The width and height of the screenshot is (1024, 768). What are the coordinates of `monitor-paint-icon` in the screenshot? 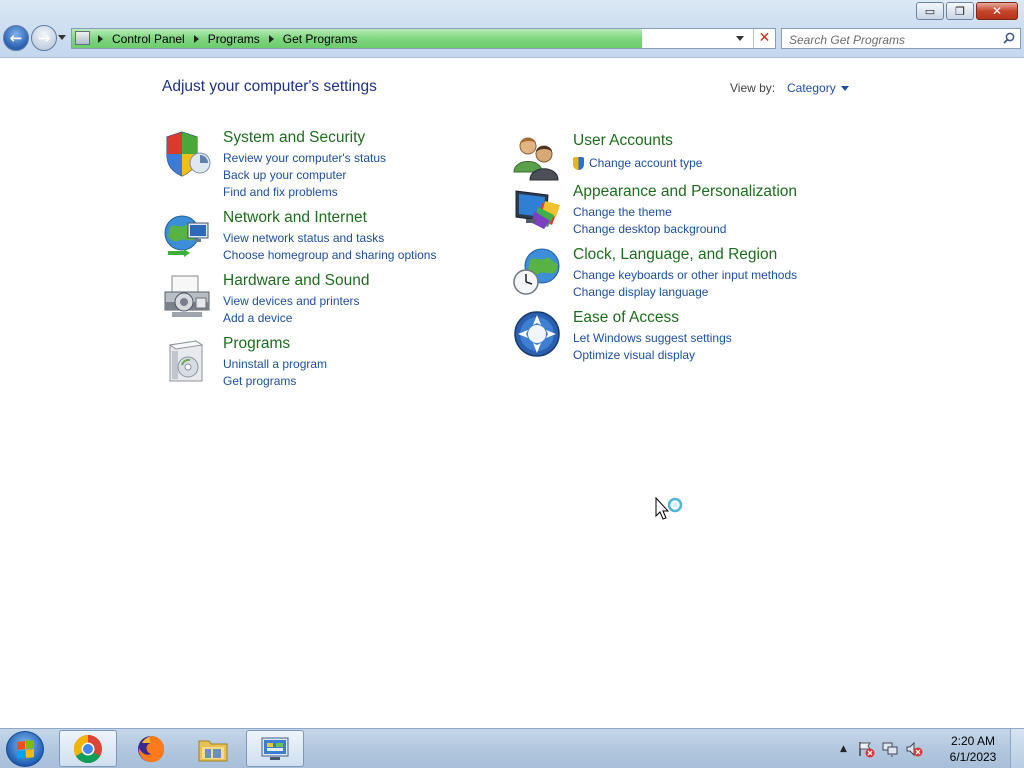 It's located at (537, 208).